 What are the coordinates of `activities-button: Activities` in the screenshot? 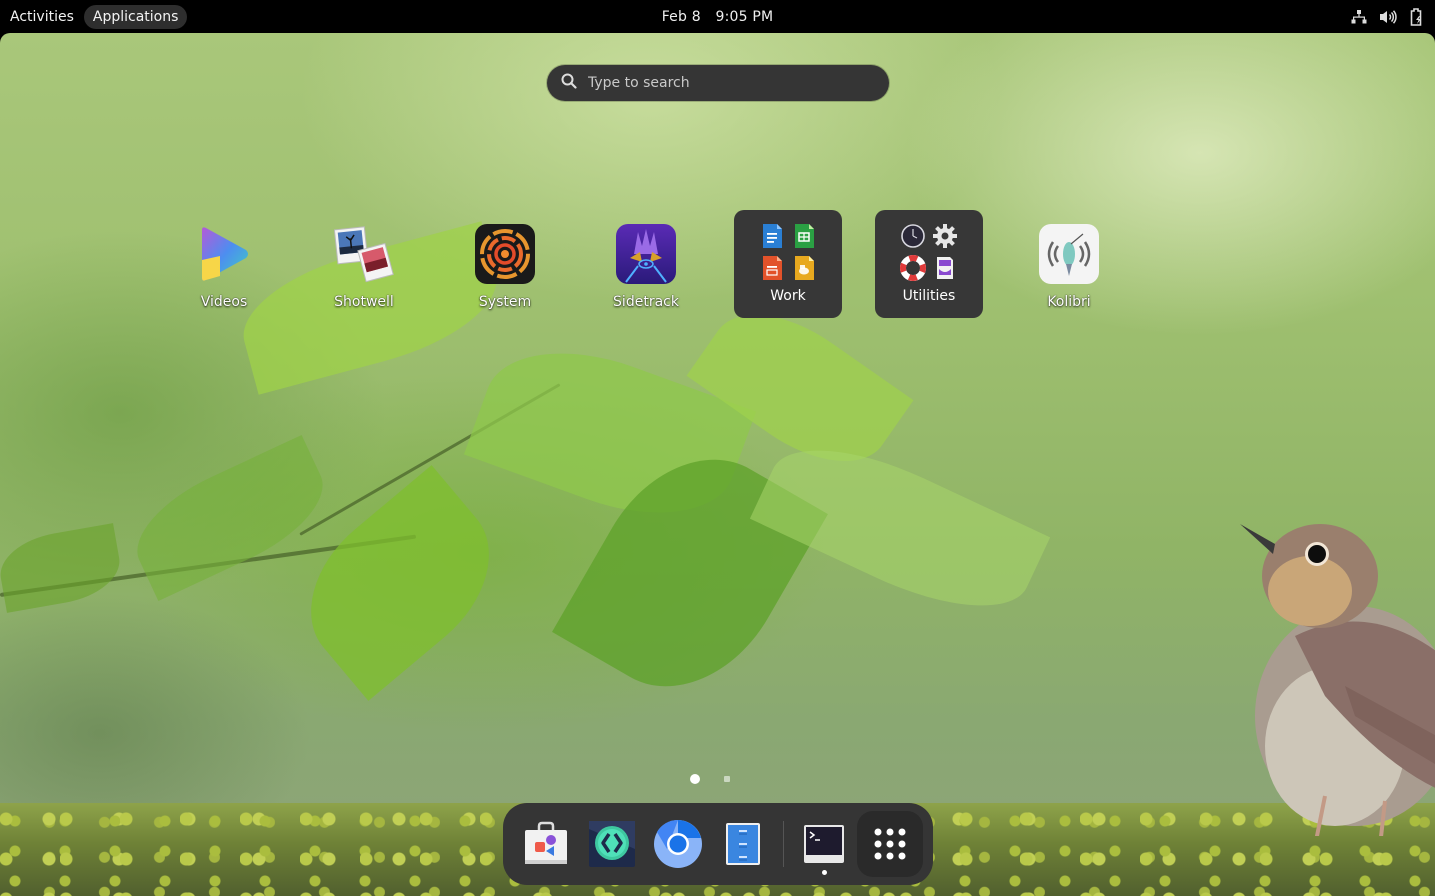 It's located at (42, 17).